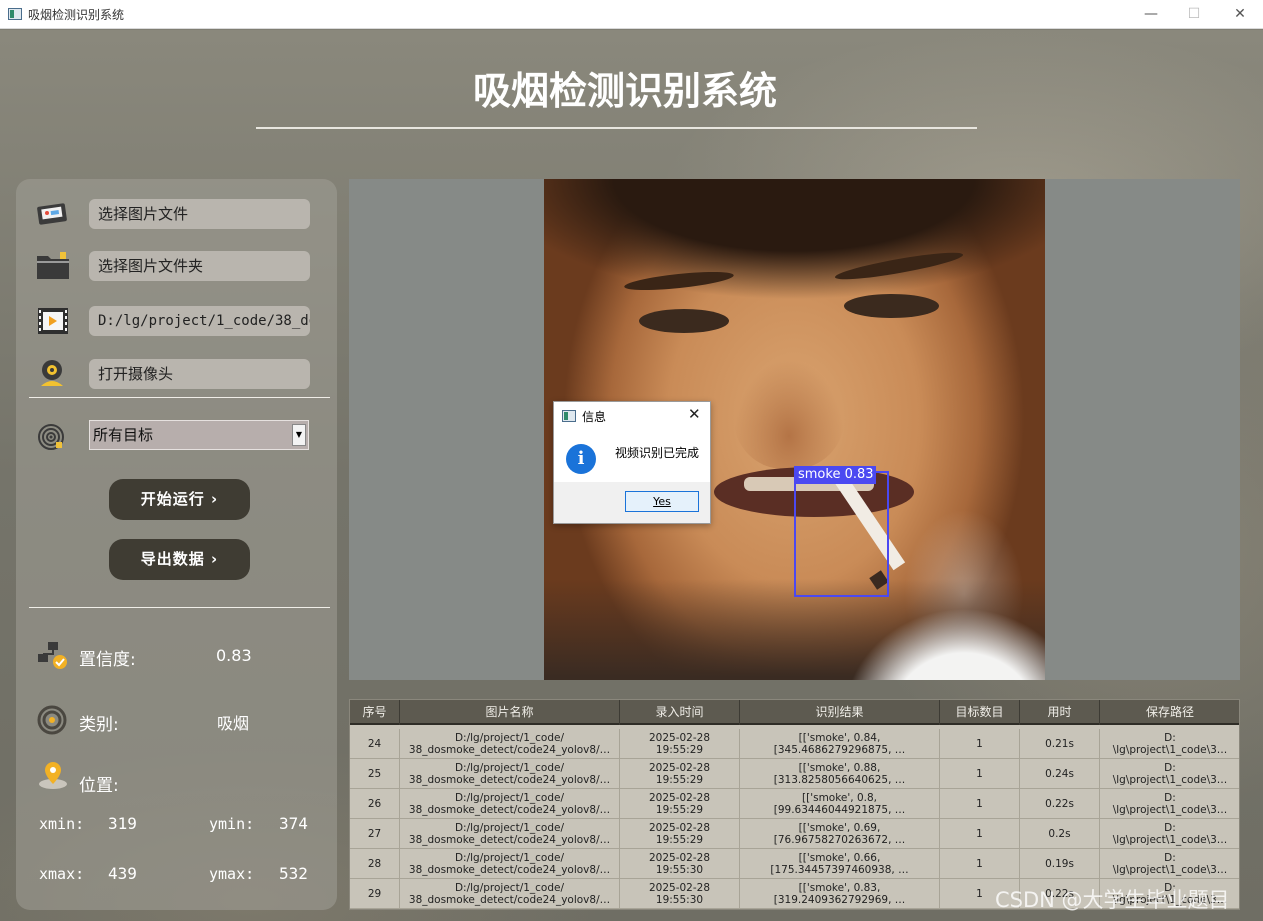 This screenshot has width=1263, height=921. Describe the element at coordinates (62, 874) in the screenshot. I see `xmax-label: xmax:` at that location.